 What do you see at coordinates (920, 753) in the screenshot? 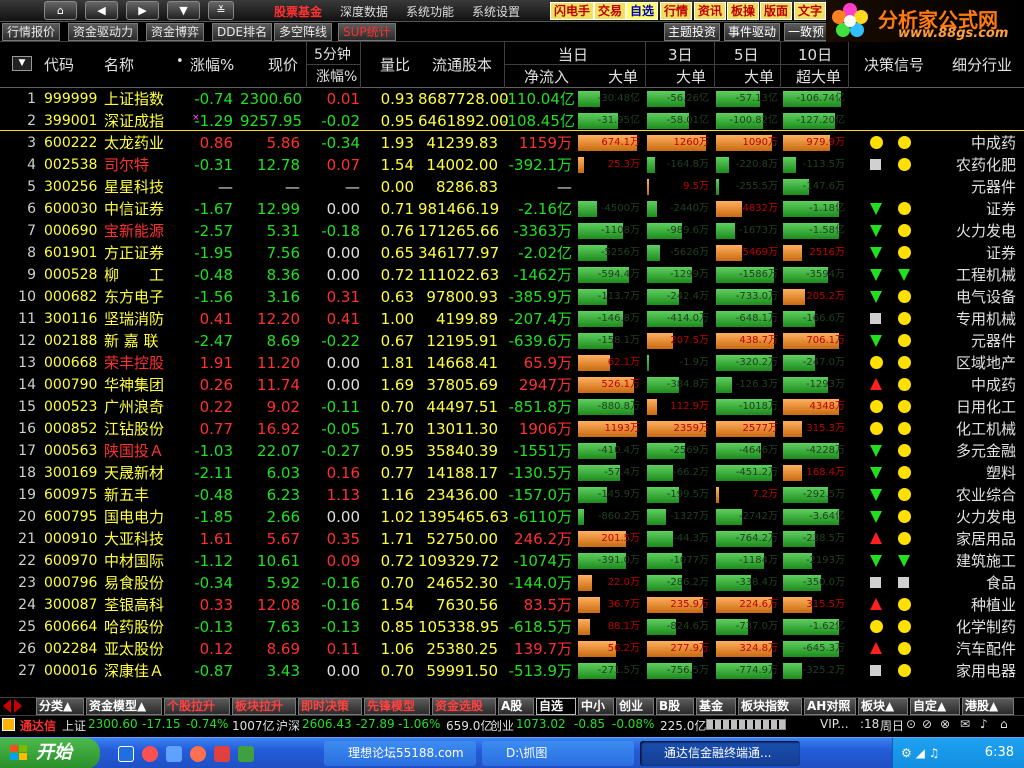
I see `tray-icons: ⚙ ◢ ♫` at bounding box center [920, 753].